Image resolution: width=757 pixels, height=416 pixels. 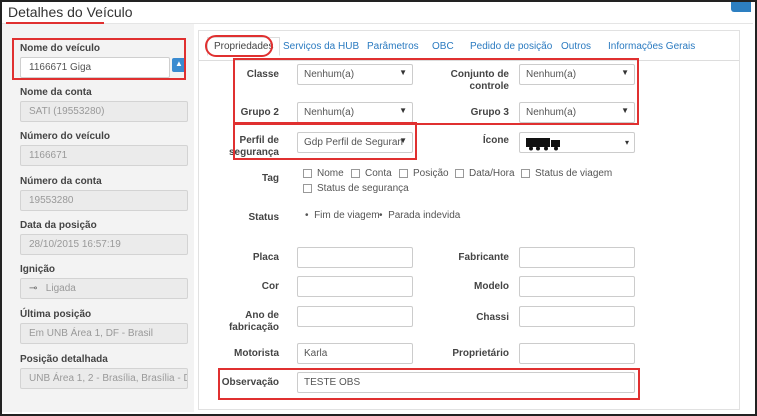 I want to click on tag-option-label: Conta, so click(x=378, y=173).